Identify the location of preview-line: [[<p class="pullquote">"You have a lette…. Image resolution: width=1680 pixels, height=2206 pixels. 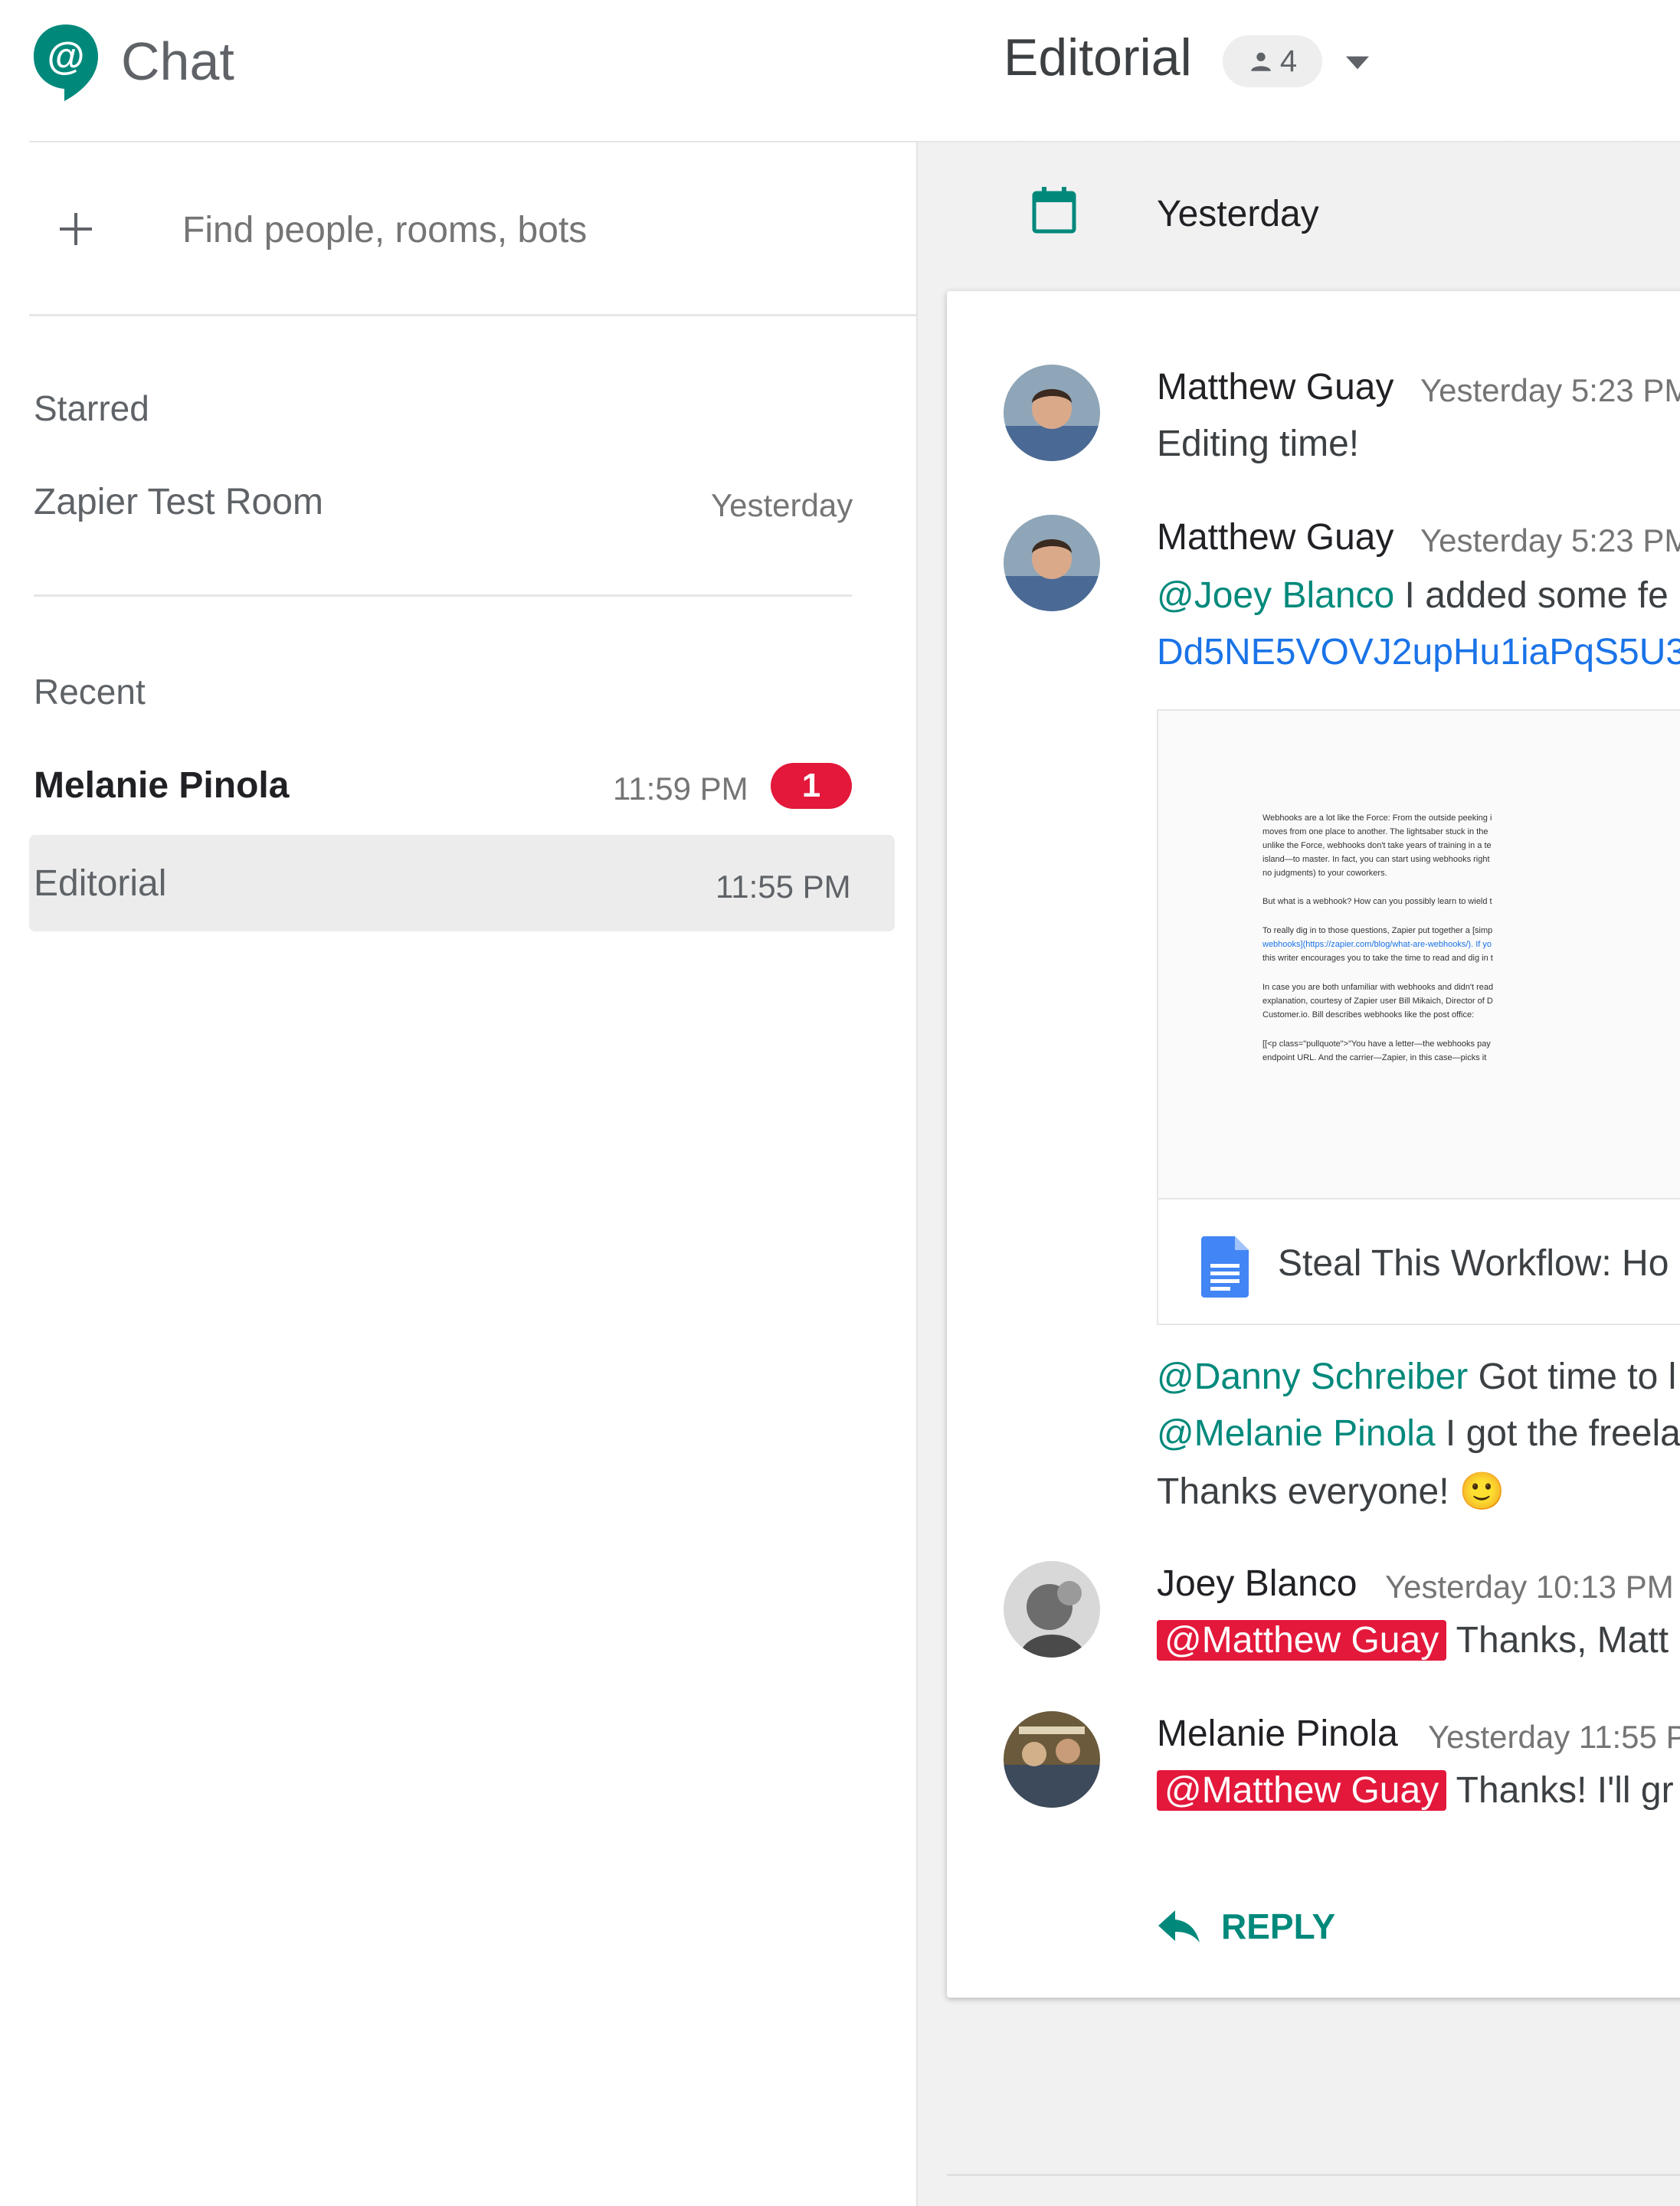
(1376, 1044).